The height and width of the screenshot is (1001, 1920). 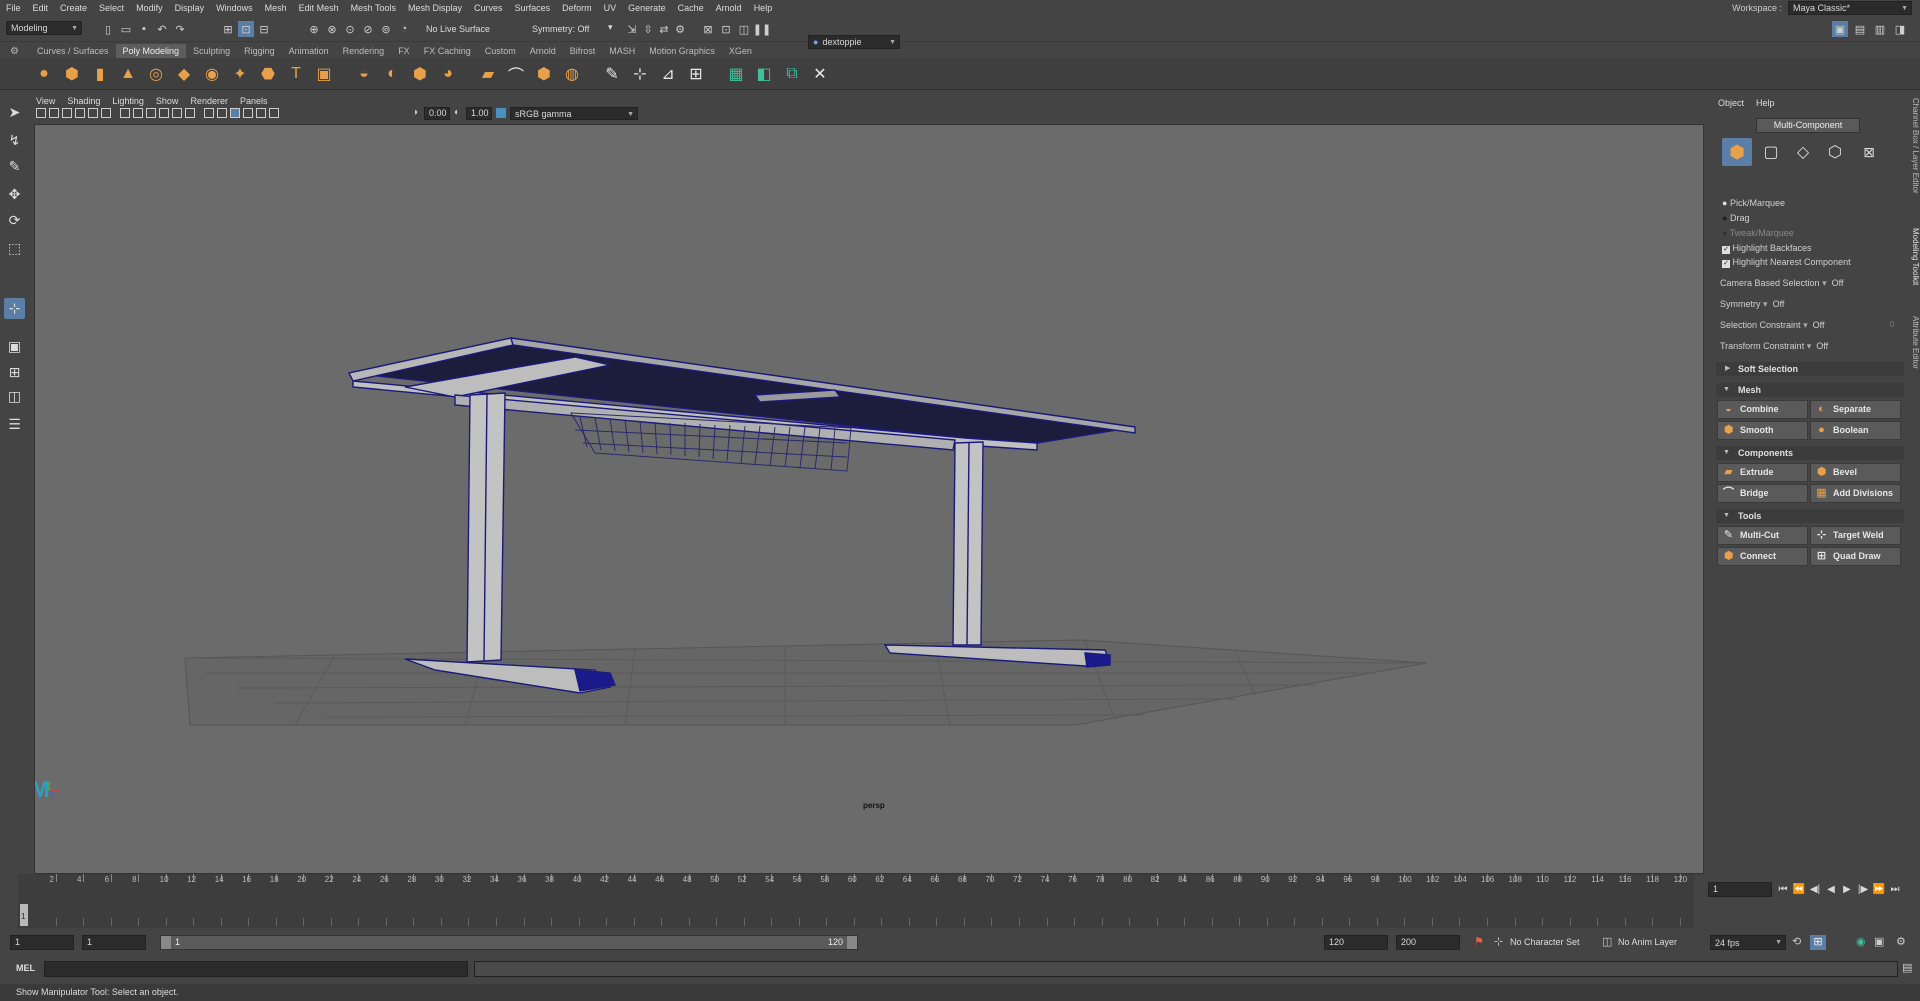 I want to click on multi-component-button: Multi-Component, so click(x=1808, y=125).